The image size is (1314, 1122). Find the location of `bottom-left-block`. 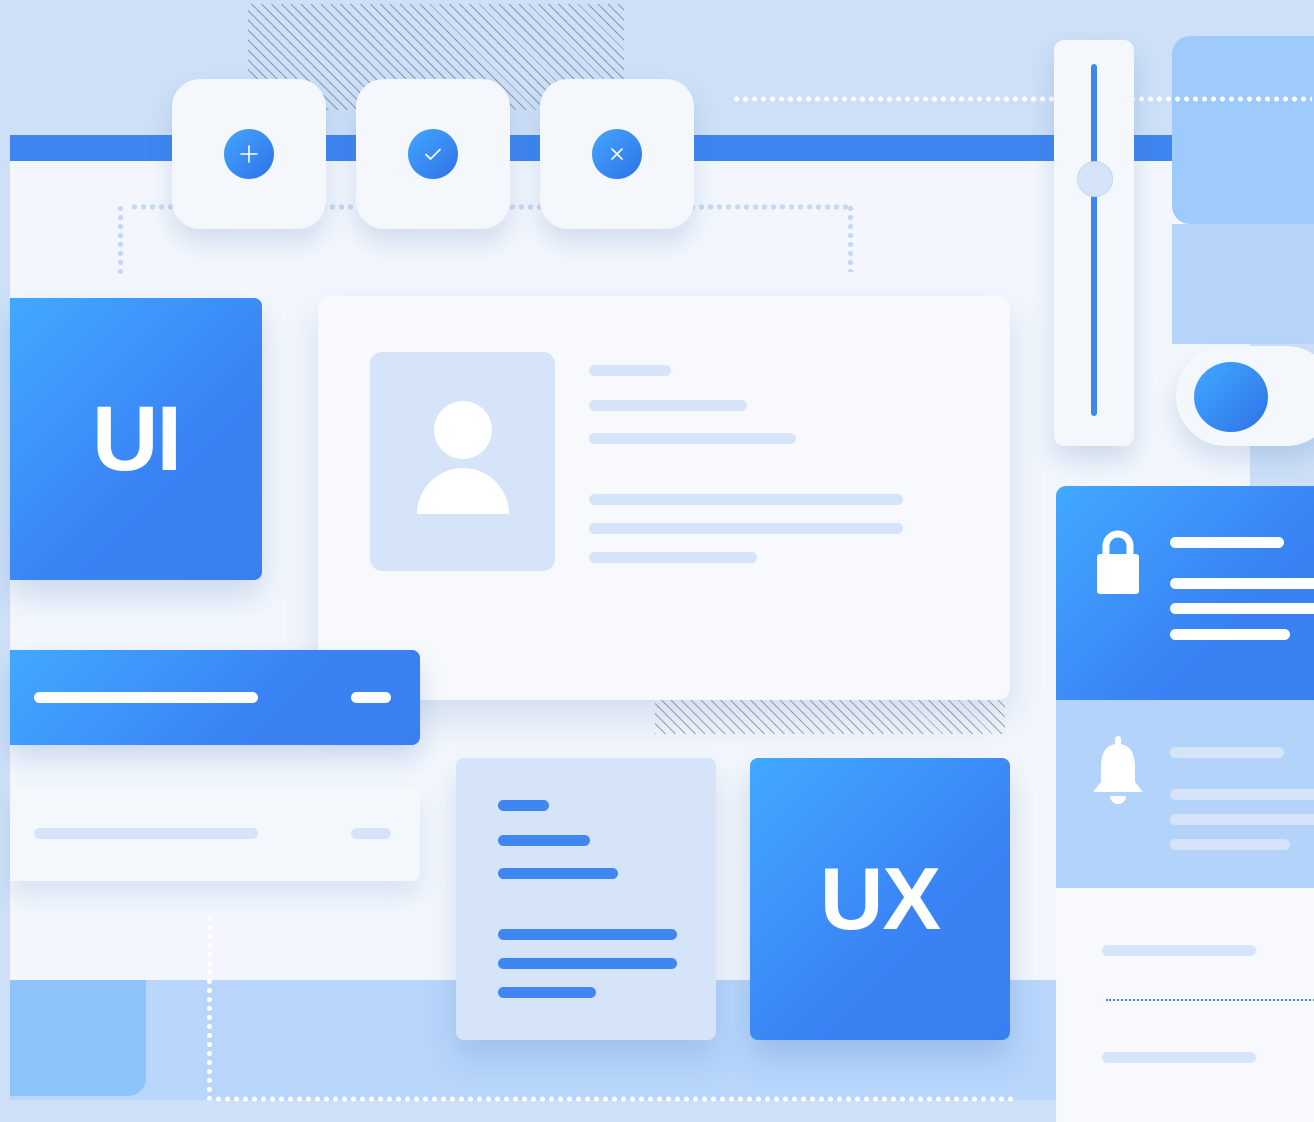

bottom-left-block is located at coordinates (78, 1038).